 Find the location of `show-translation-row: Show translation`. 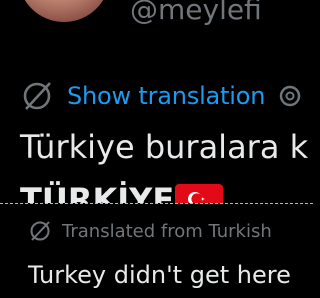

show-translation-row: Show translation is located at coordinates (162, 96).